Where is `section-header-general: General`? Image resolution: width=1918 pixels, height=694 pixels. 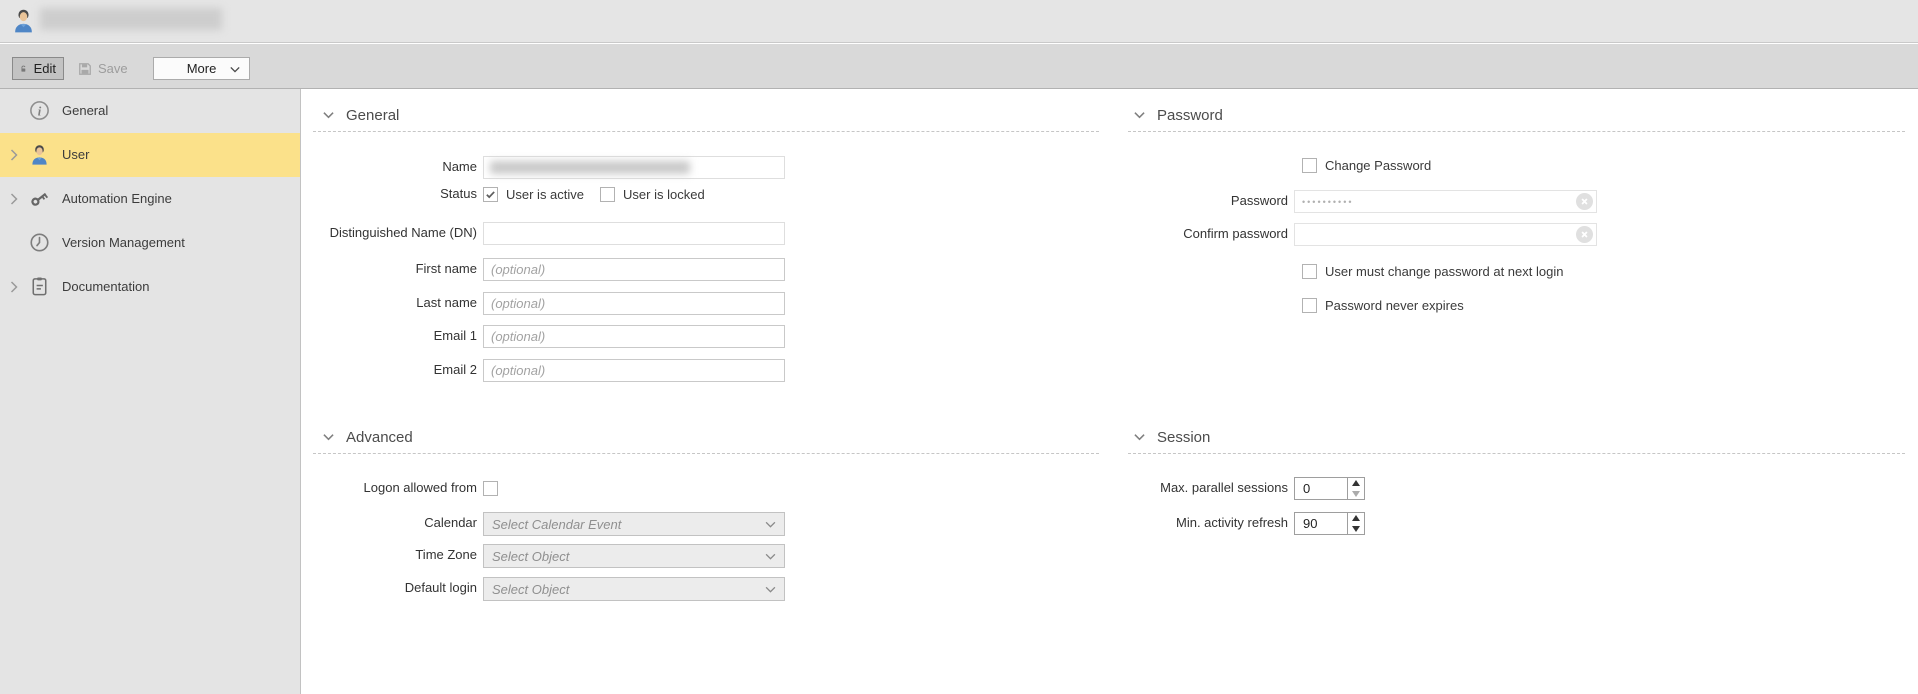 section-header-general: General is located at coordinates (361, 115).